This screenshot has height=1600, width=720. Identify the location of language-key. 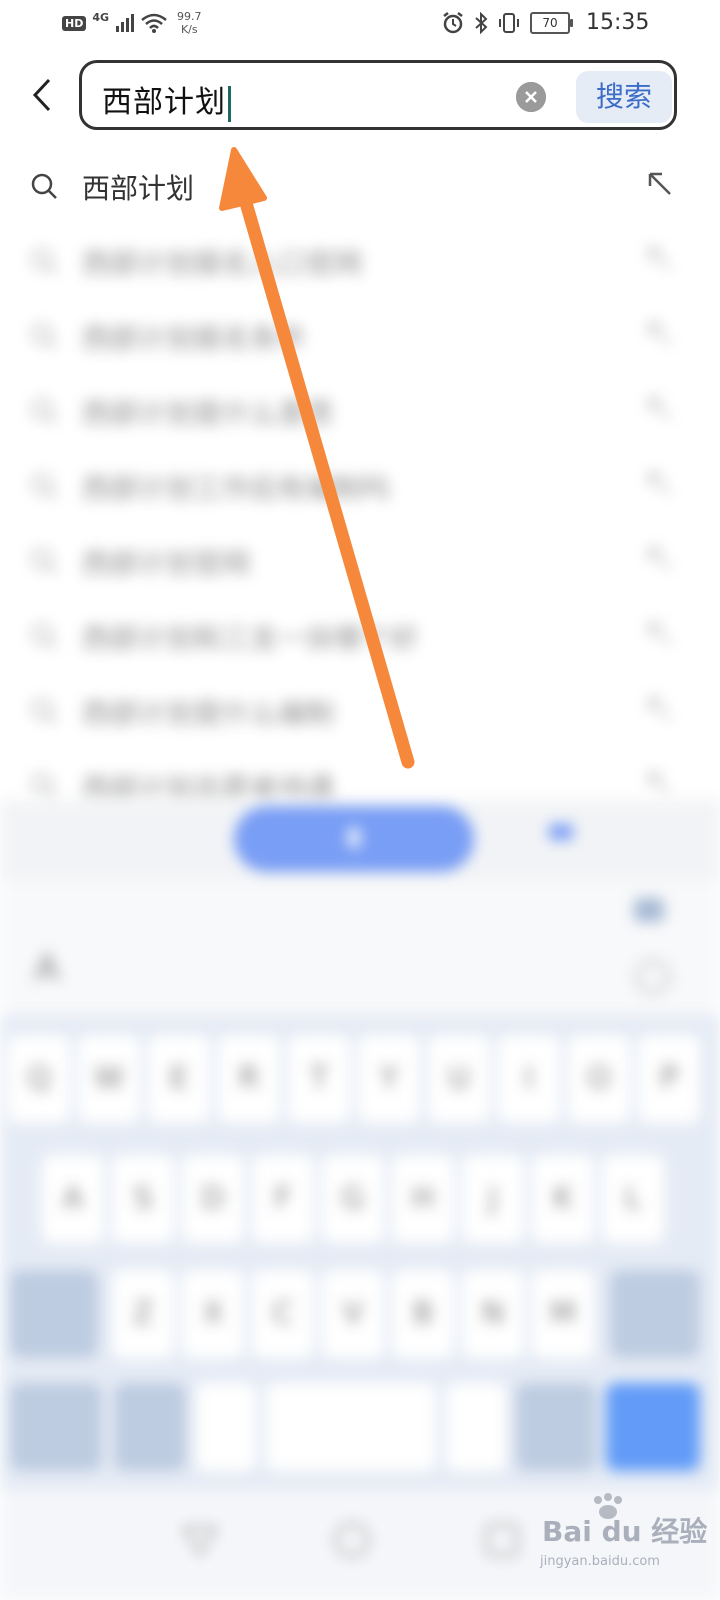
(556, 1427).